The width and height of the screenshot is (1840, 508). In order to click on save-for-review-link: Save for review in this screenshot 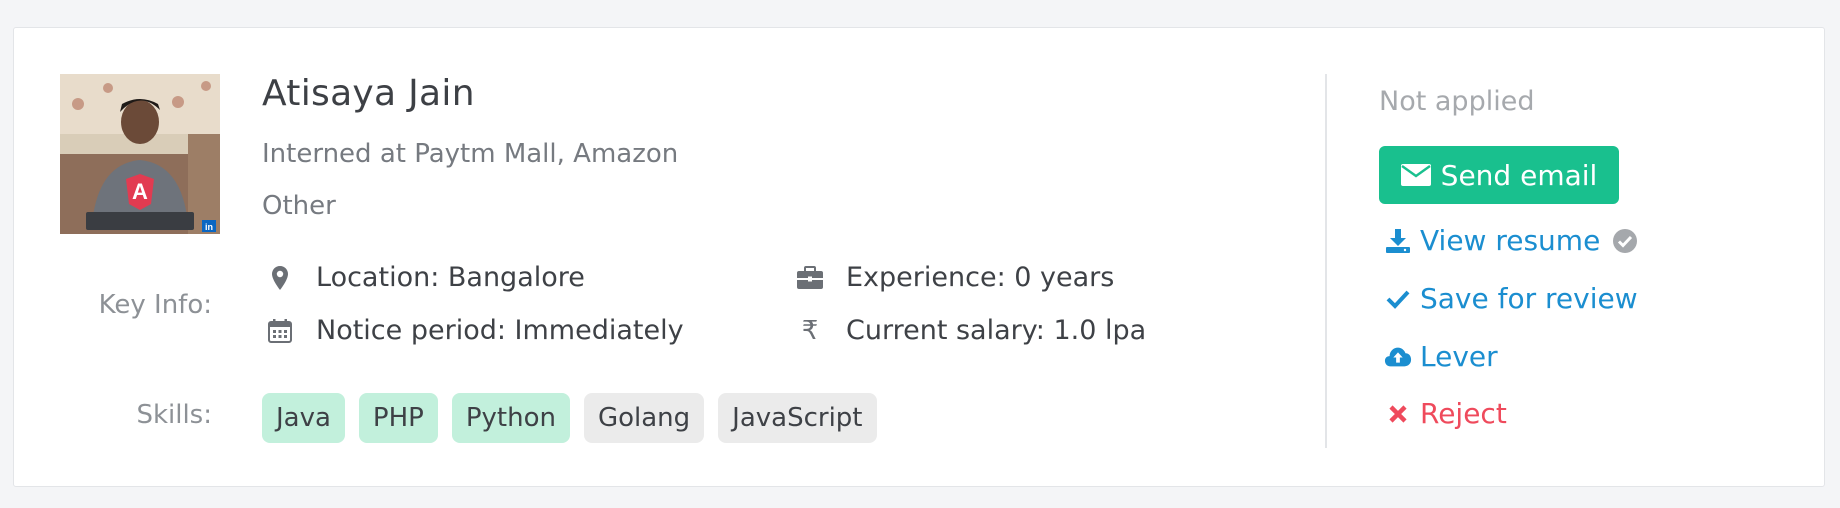, I will do `click(1511, 298)`.